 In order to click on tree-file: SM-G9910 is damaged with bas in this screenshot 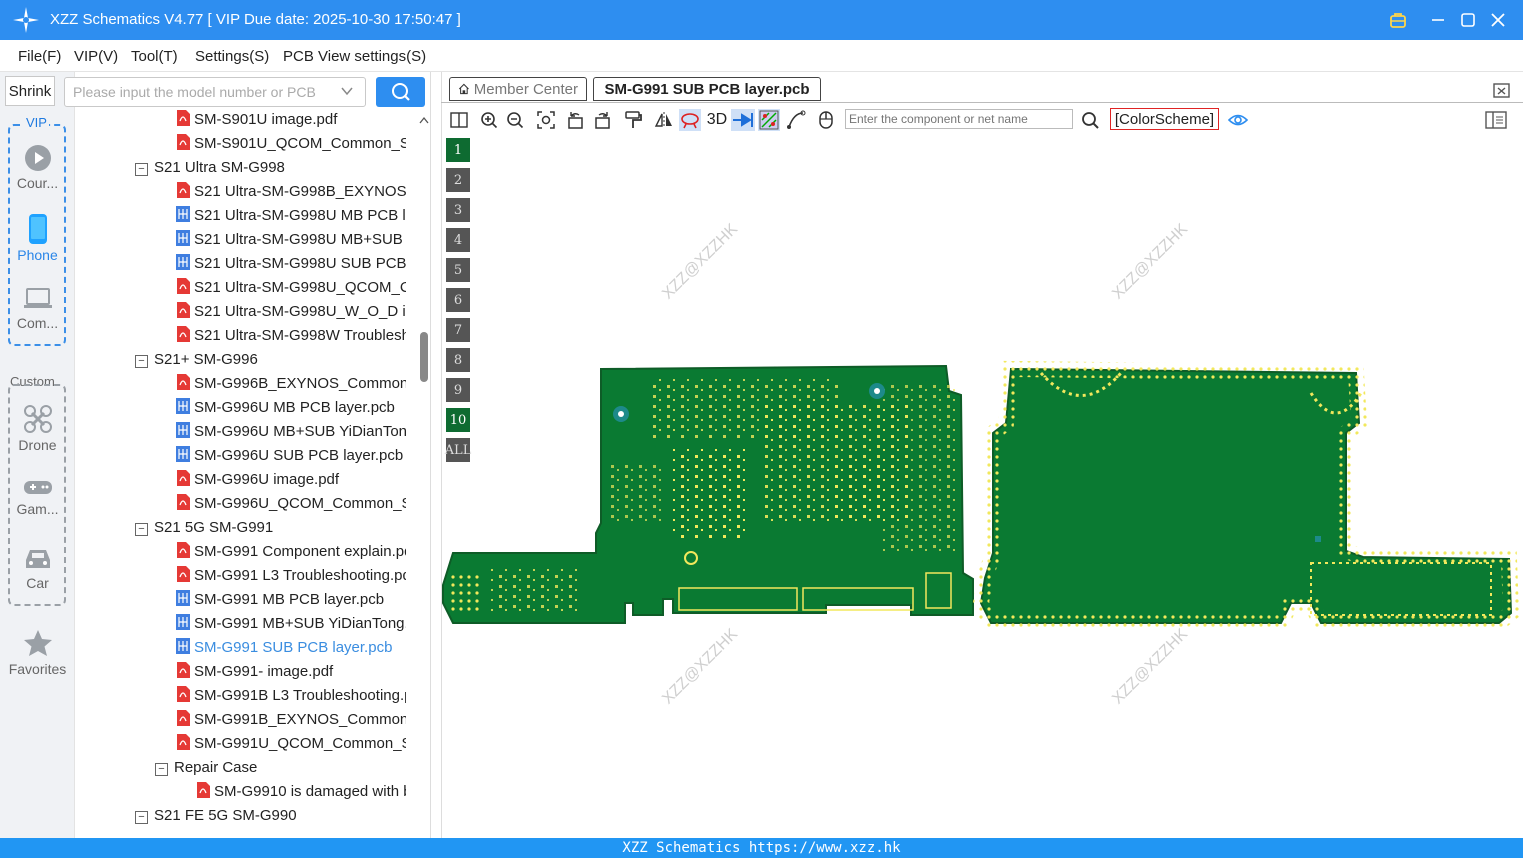, I will do `click(301, 792)`.